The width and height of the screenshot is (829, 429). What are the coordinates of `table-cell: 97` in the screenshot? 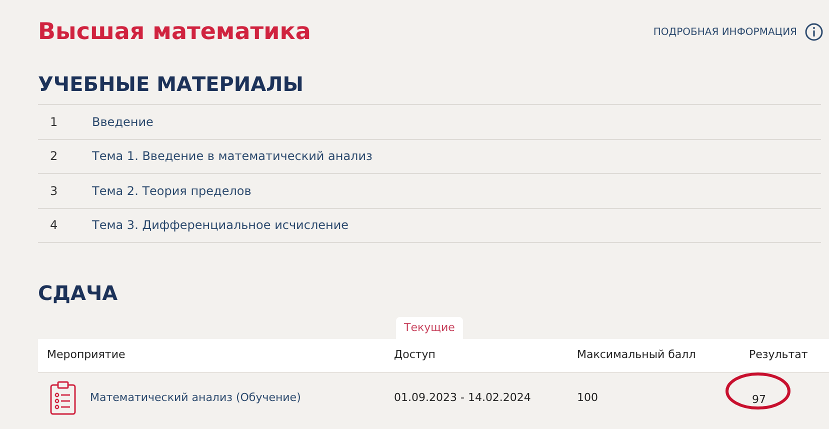 It's located at (759, 399).